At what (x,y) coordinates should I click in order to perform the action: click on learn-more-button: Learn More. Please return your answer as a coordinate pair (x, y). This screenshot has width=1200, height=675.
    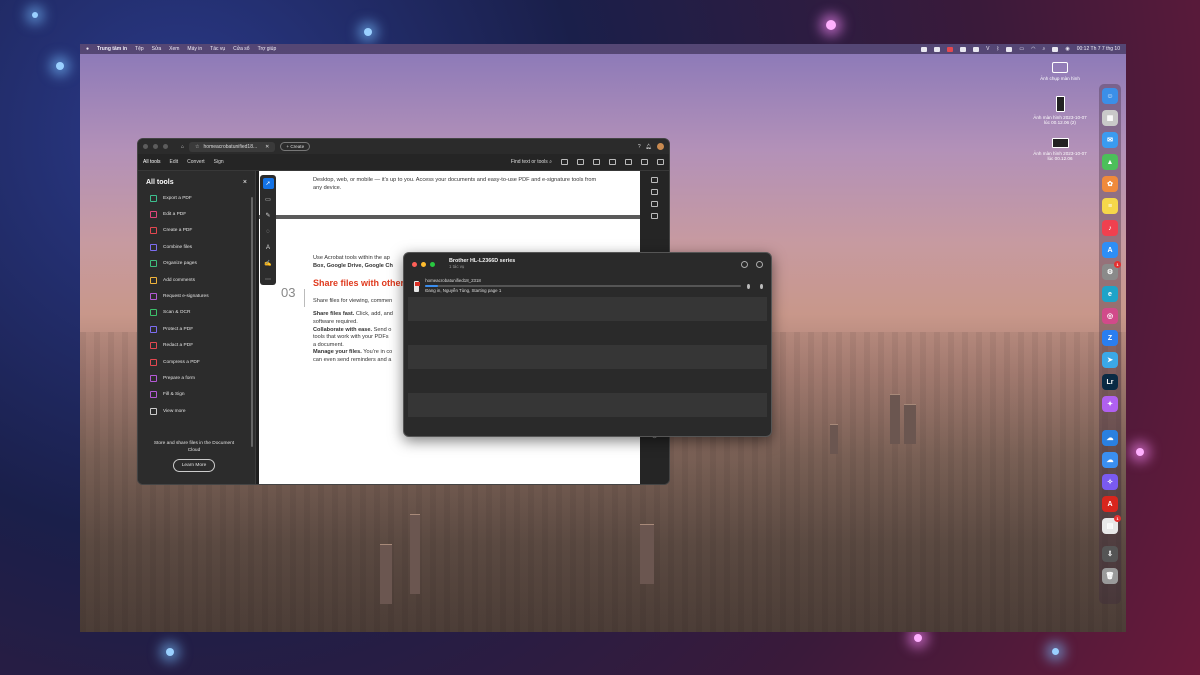
    Looking at the image, I should click on (194, 465).